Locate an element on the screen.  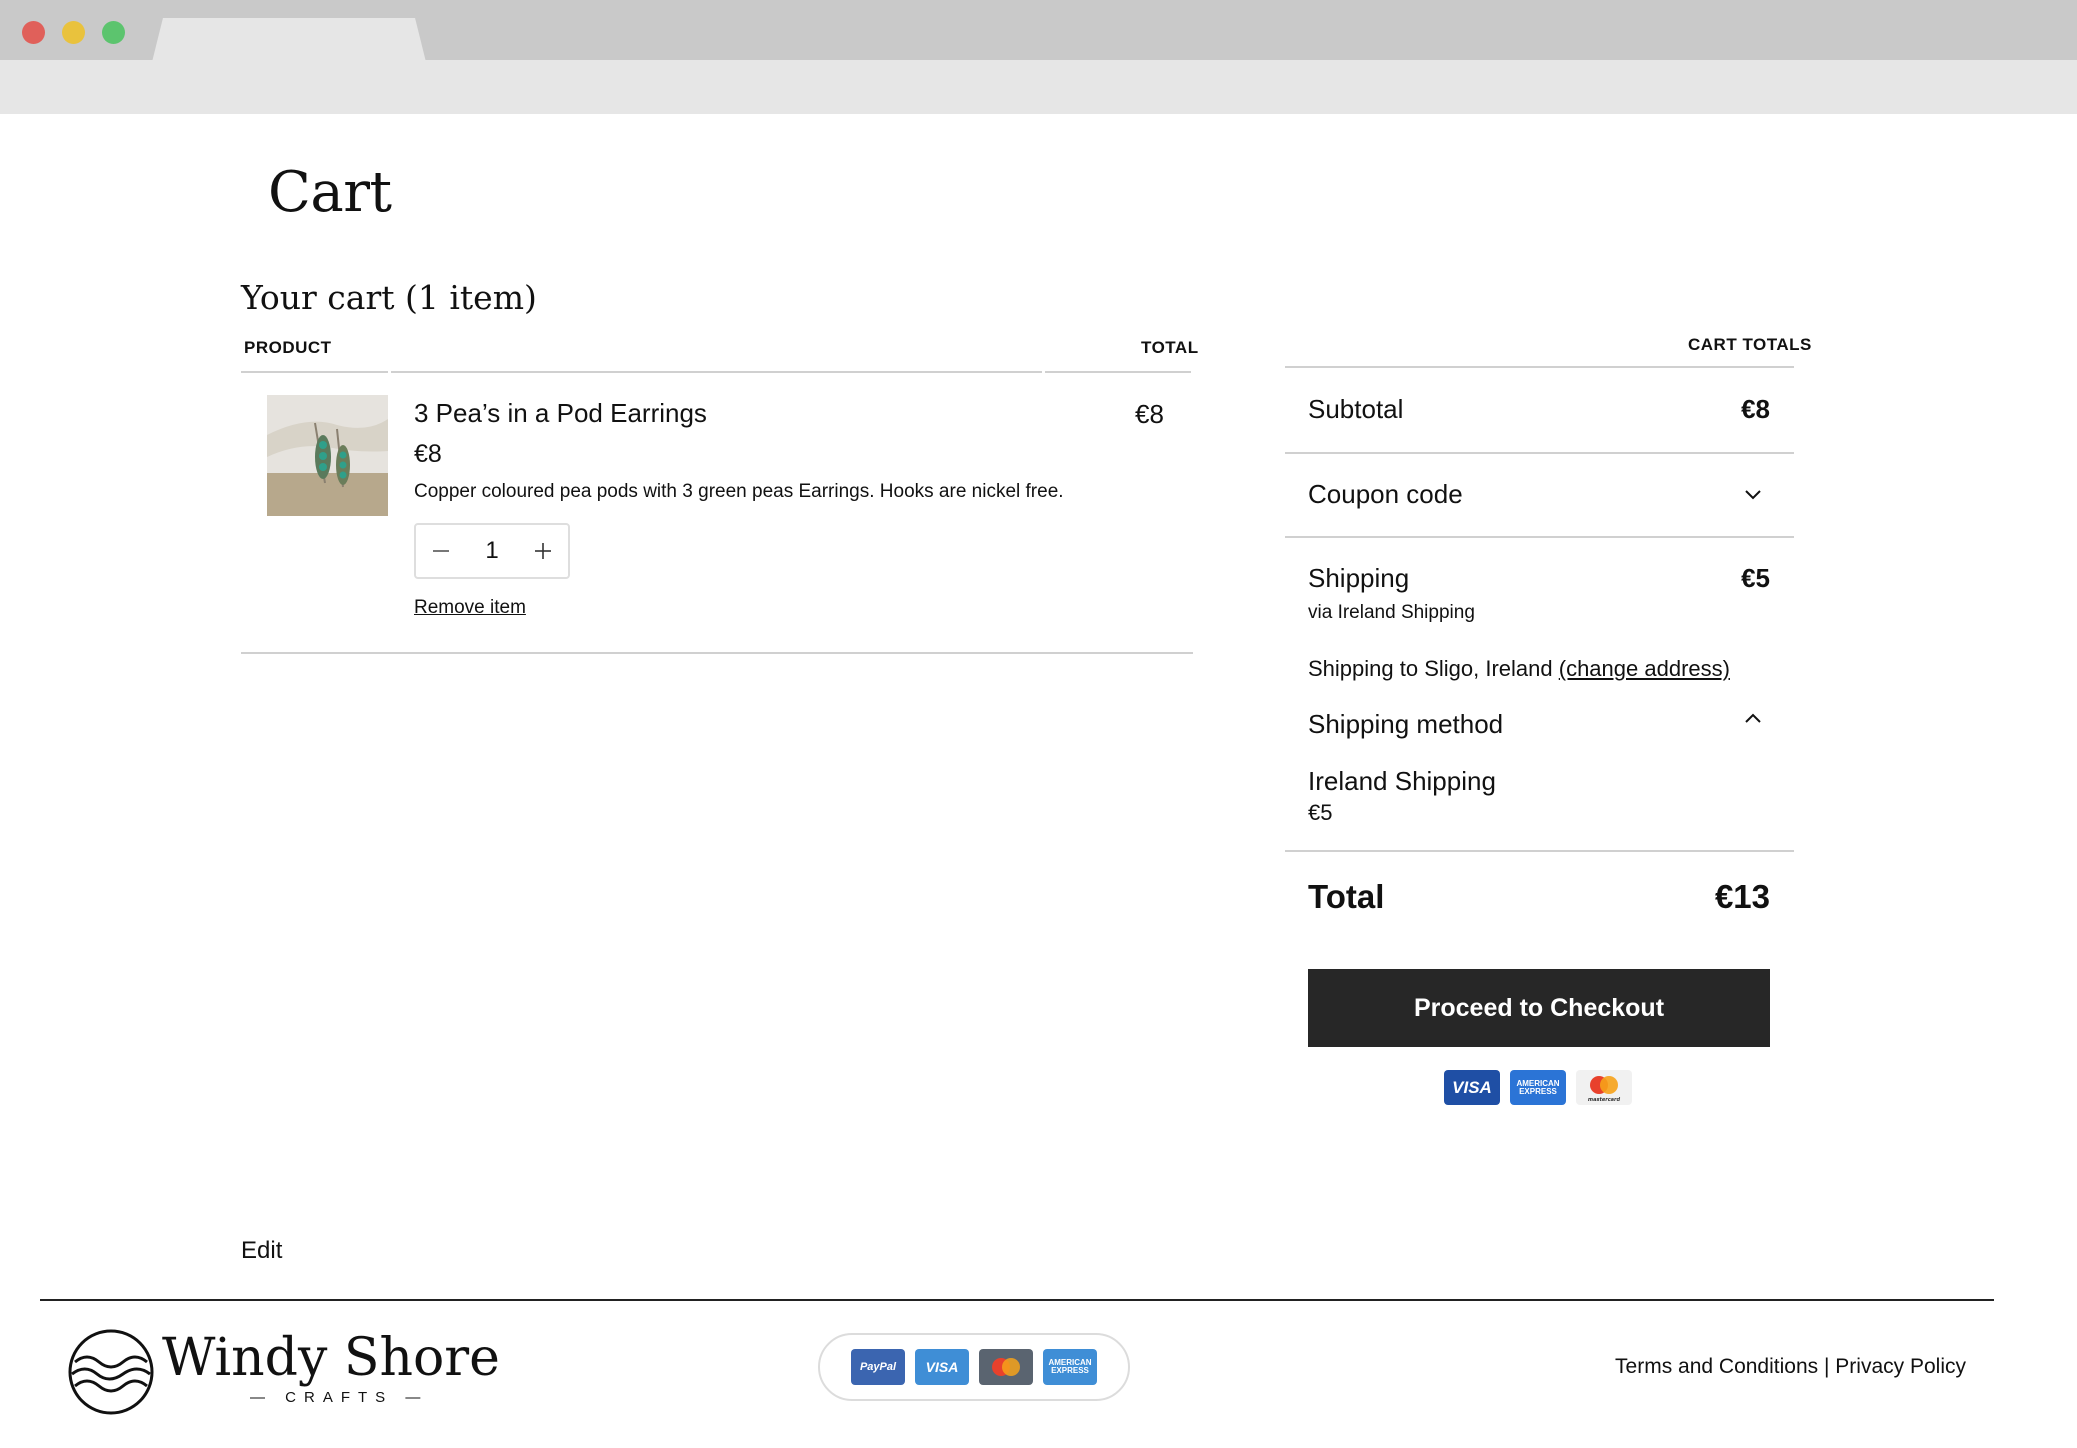
mastercard-icon is located at coordinates (1006, 1367).